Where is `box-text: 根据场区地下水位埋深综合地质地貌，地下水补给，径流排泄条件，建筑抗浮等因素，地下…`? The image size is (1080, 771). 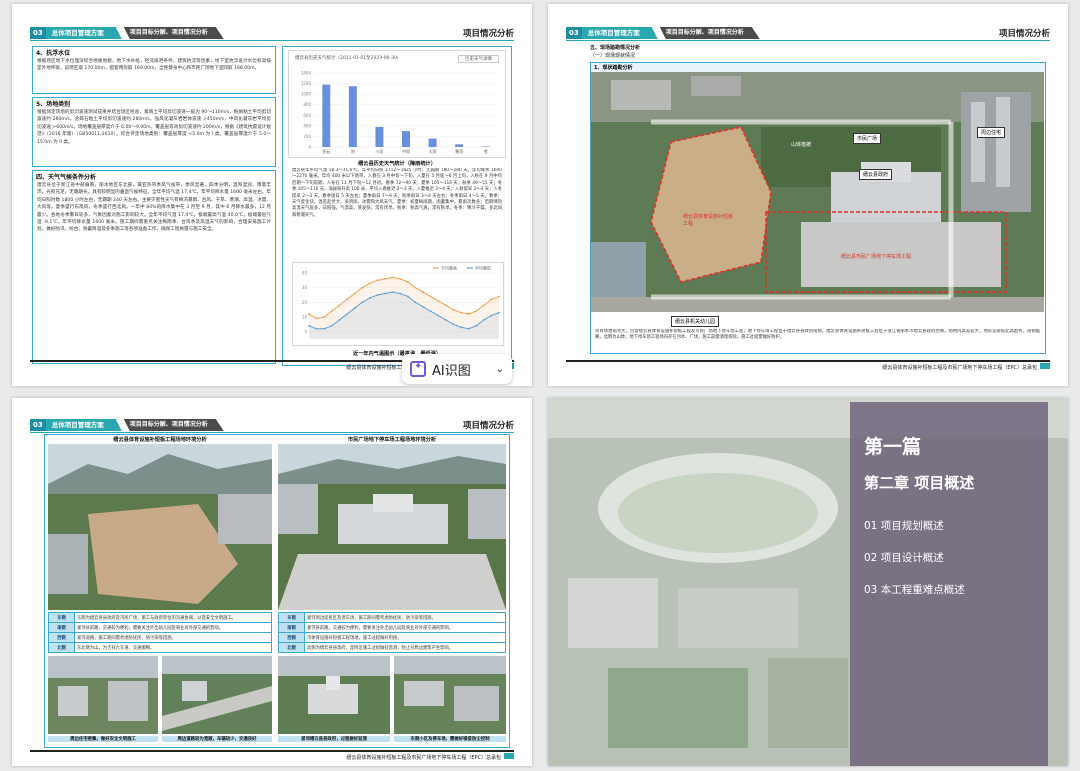 box-text: 根据场区地下水位埋深综合地质地貌，地下水补给，径流排泄条件，建筑抗浮等因素，地下… is located at coordinates (154, 65).